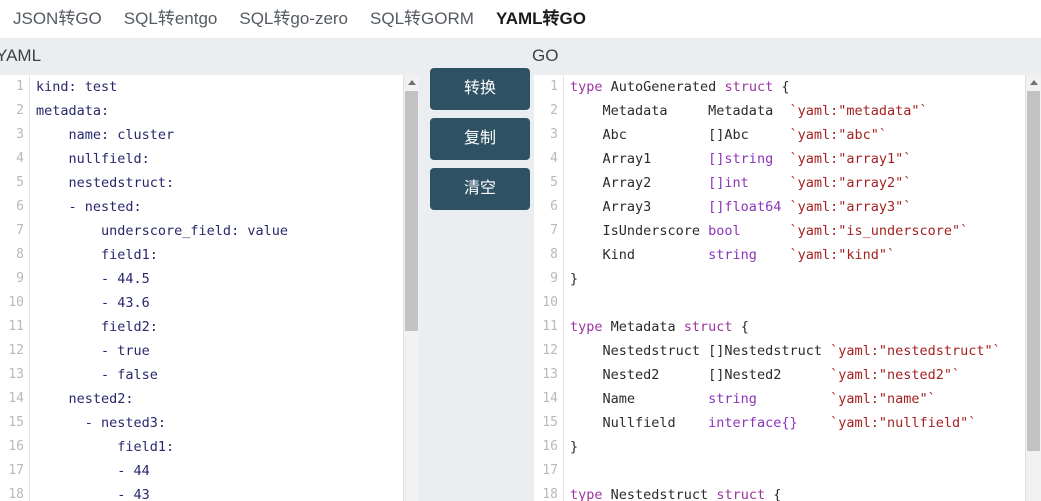  Describe the element at coordinates (93, 351) in the screenshot. I see `yaml-line-text: - true` at that location.